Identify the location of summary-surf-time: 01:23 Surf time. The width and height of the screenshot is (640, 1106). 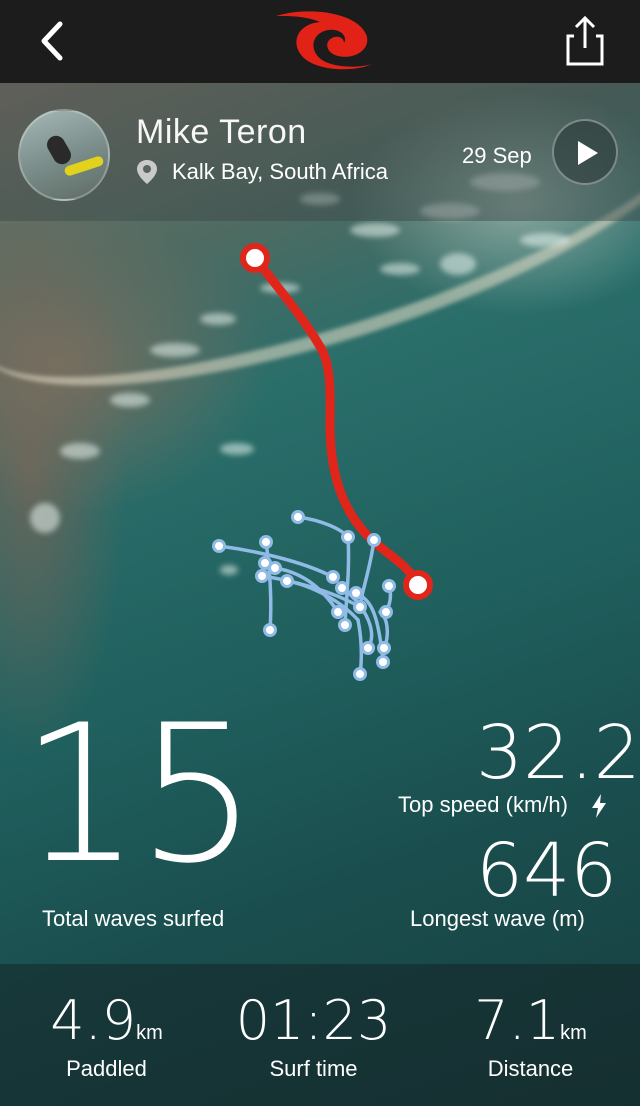
(313, 1035).